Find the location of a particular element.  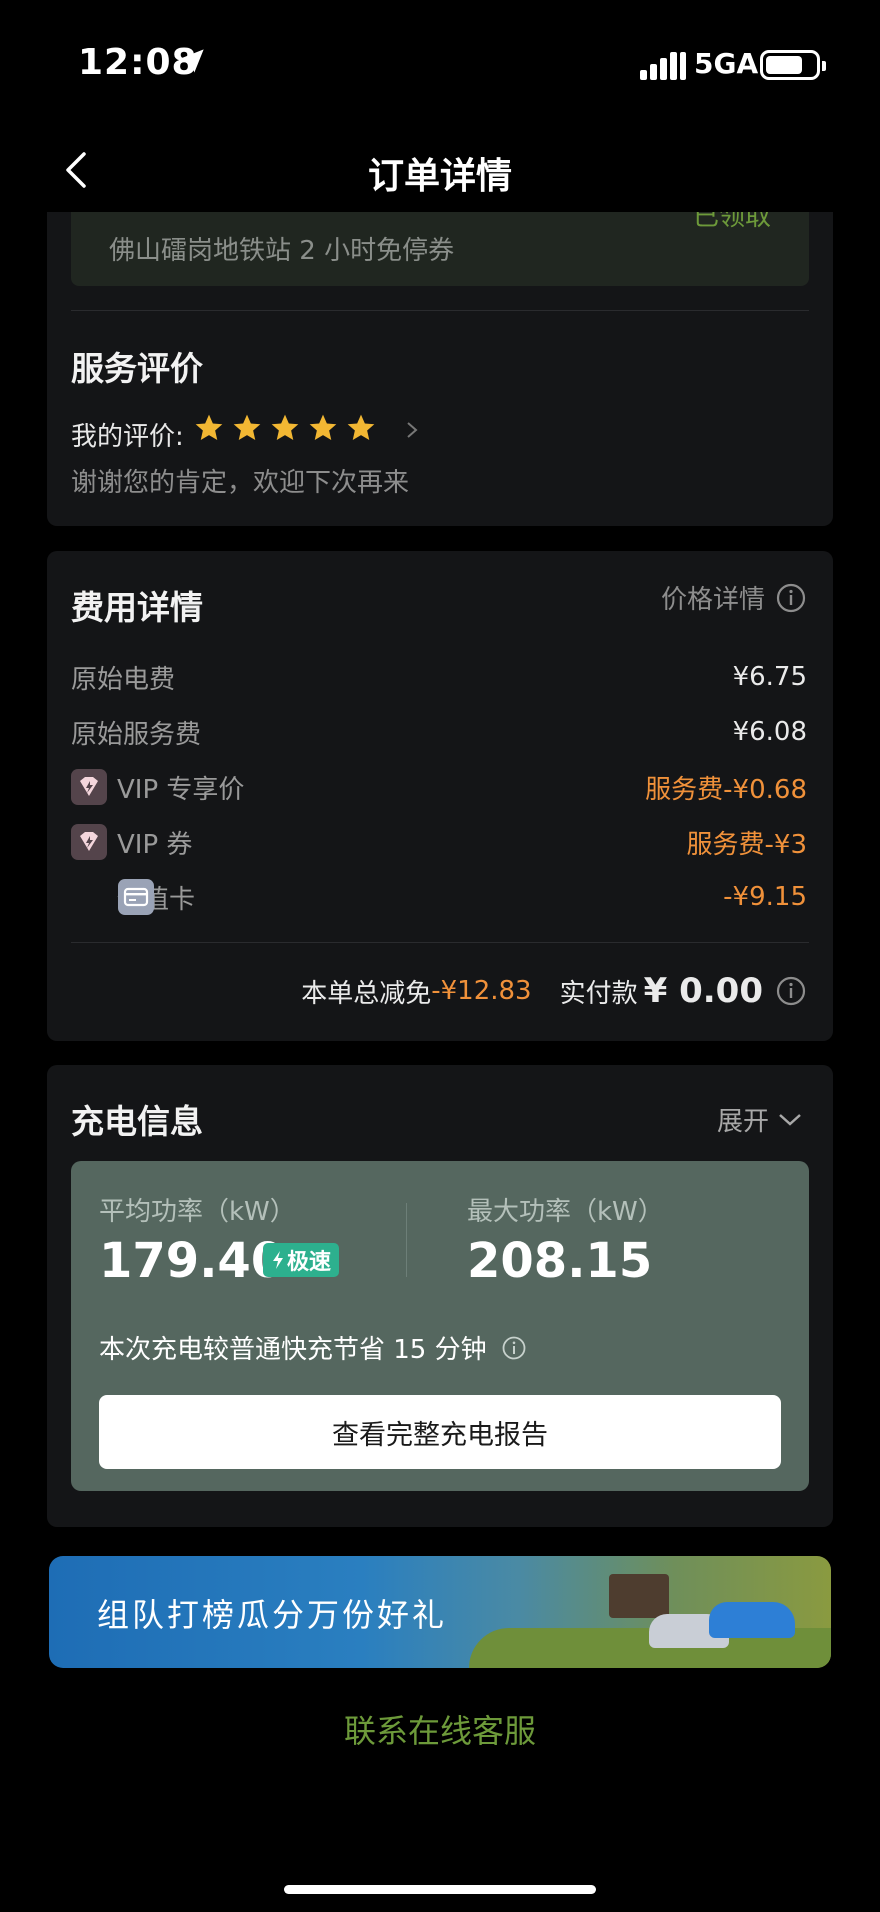

charging-title: 充电信息 is located at coordinates (137, 1121).